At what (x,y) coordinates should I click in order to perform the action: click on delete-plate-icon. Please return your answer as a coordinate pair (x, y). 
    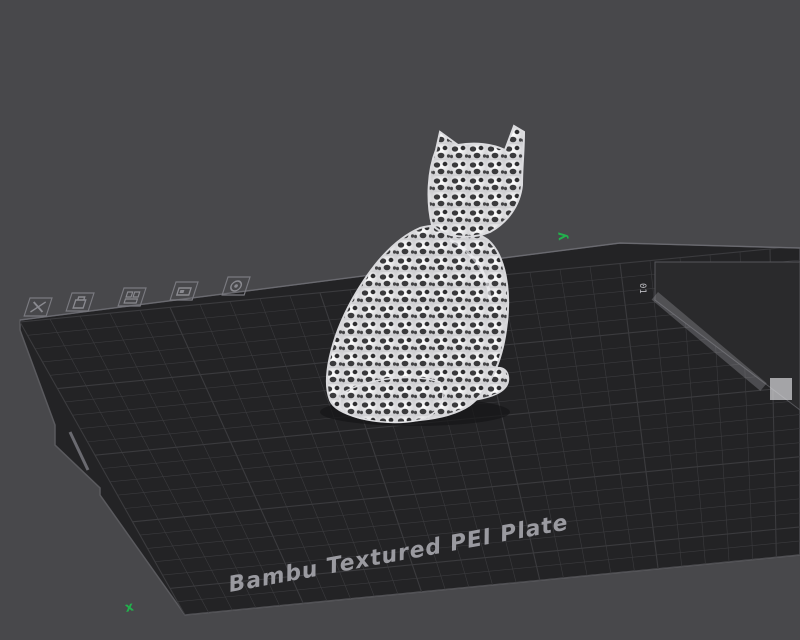
    Looking at the image, I should click on (38, 307).